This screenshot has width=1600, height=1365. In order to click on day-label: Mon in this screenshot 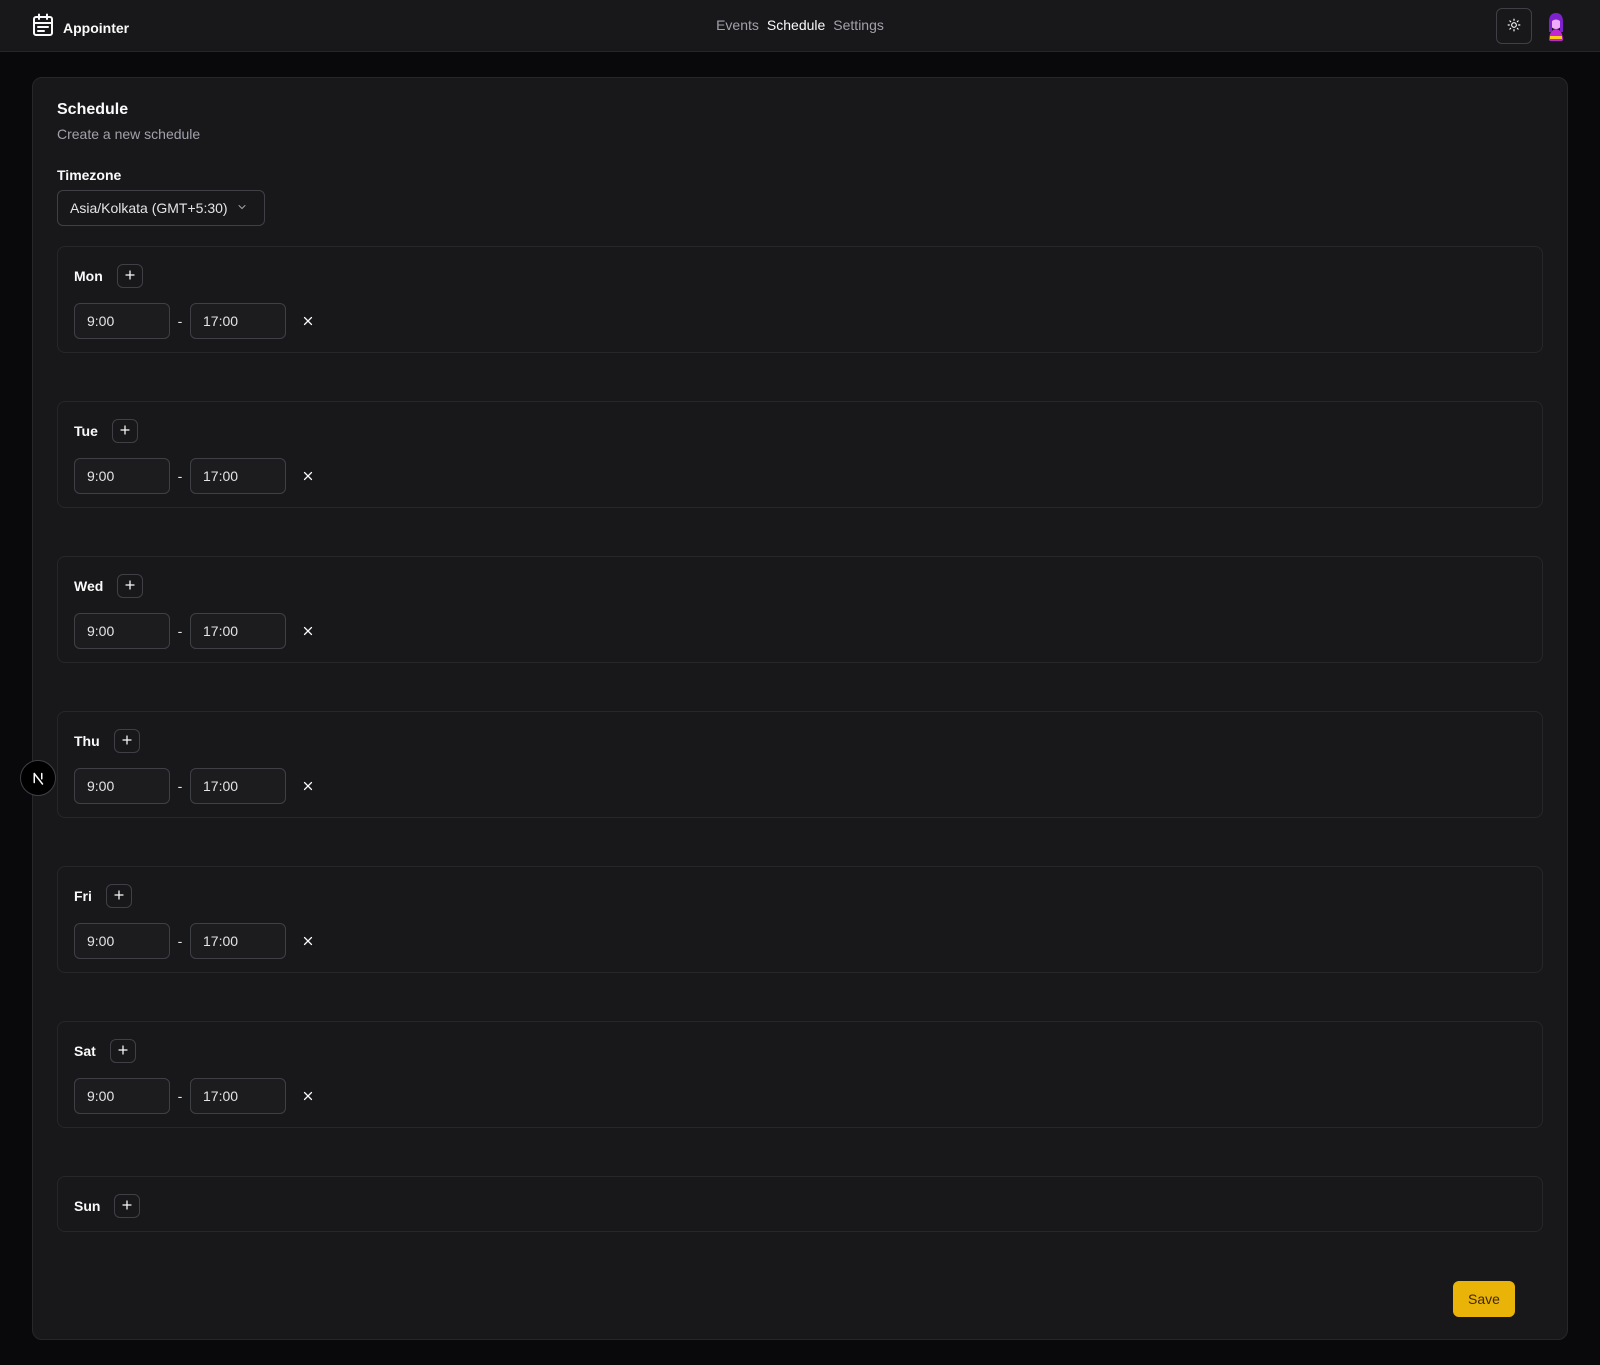, I will do `click(88, 276)`.